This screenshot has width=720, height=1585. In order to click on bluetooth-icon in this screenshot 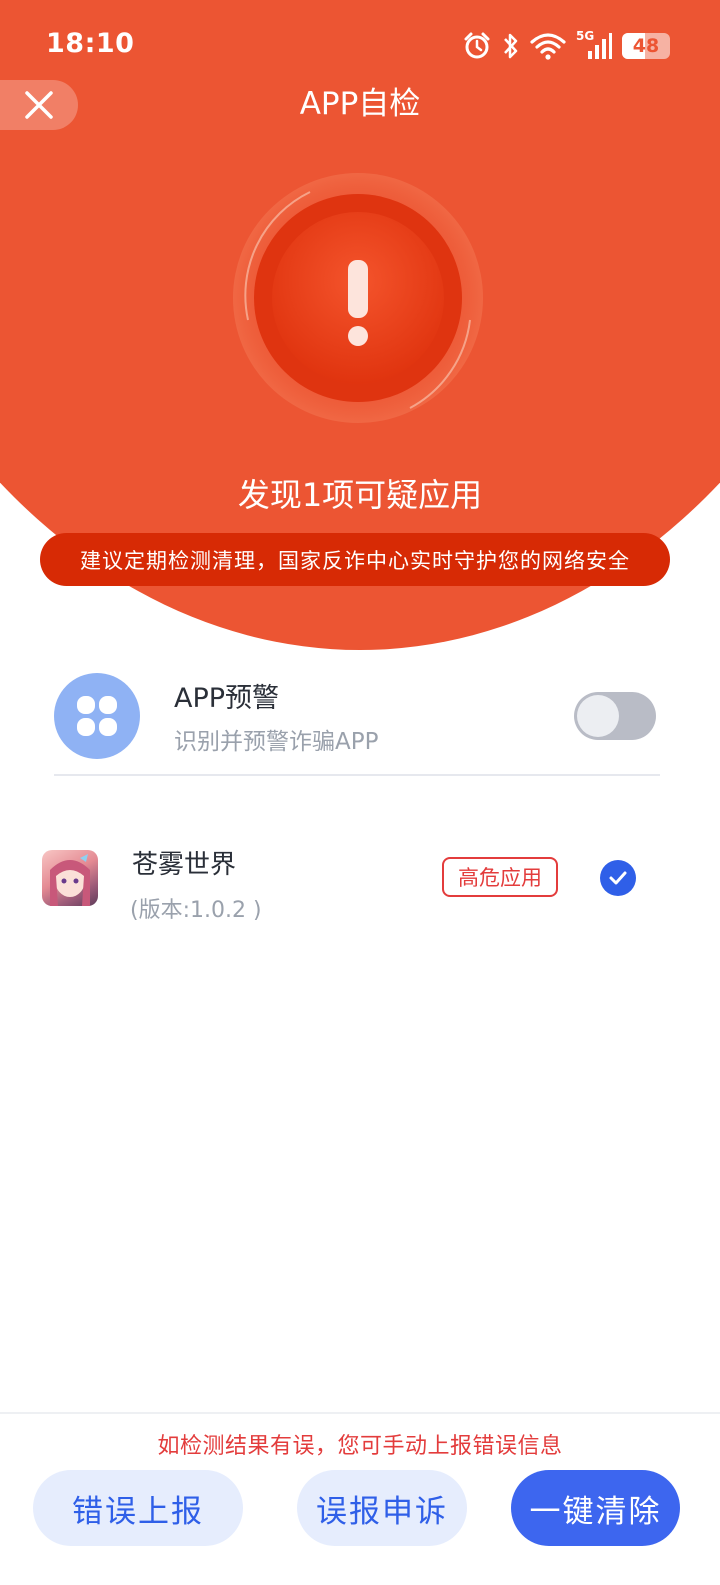, I will do `click(511, 46)`.